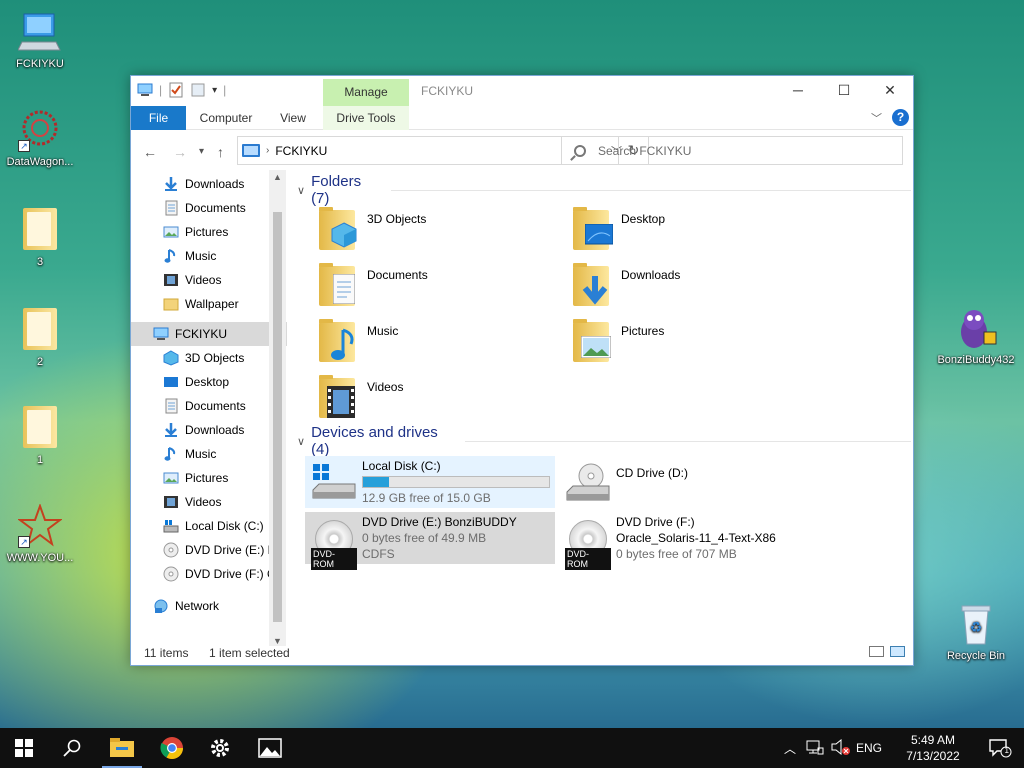  Describe the element at coordinates (209, 454) in the screenshot. I see `nav-item-music-pc: Music` at that location.